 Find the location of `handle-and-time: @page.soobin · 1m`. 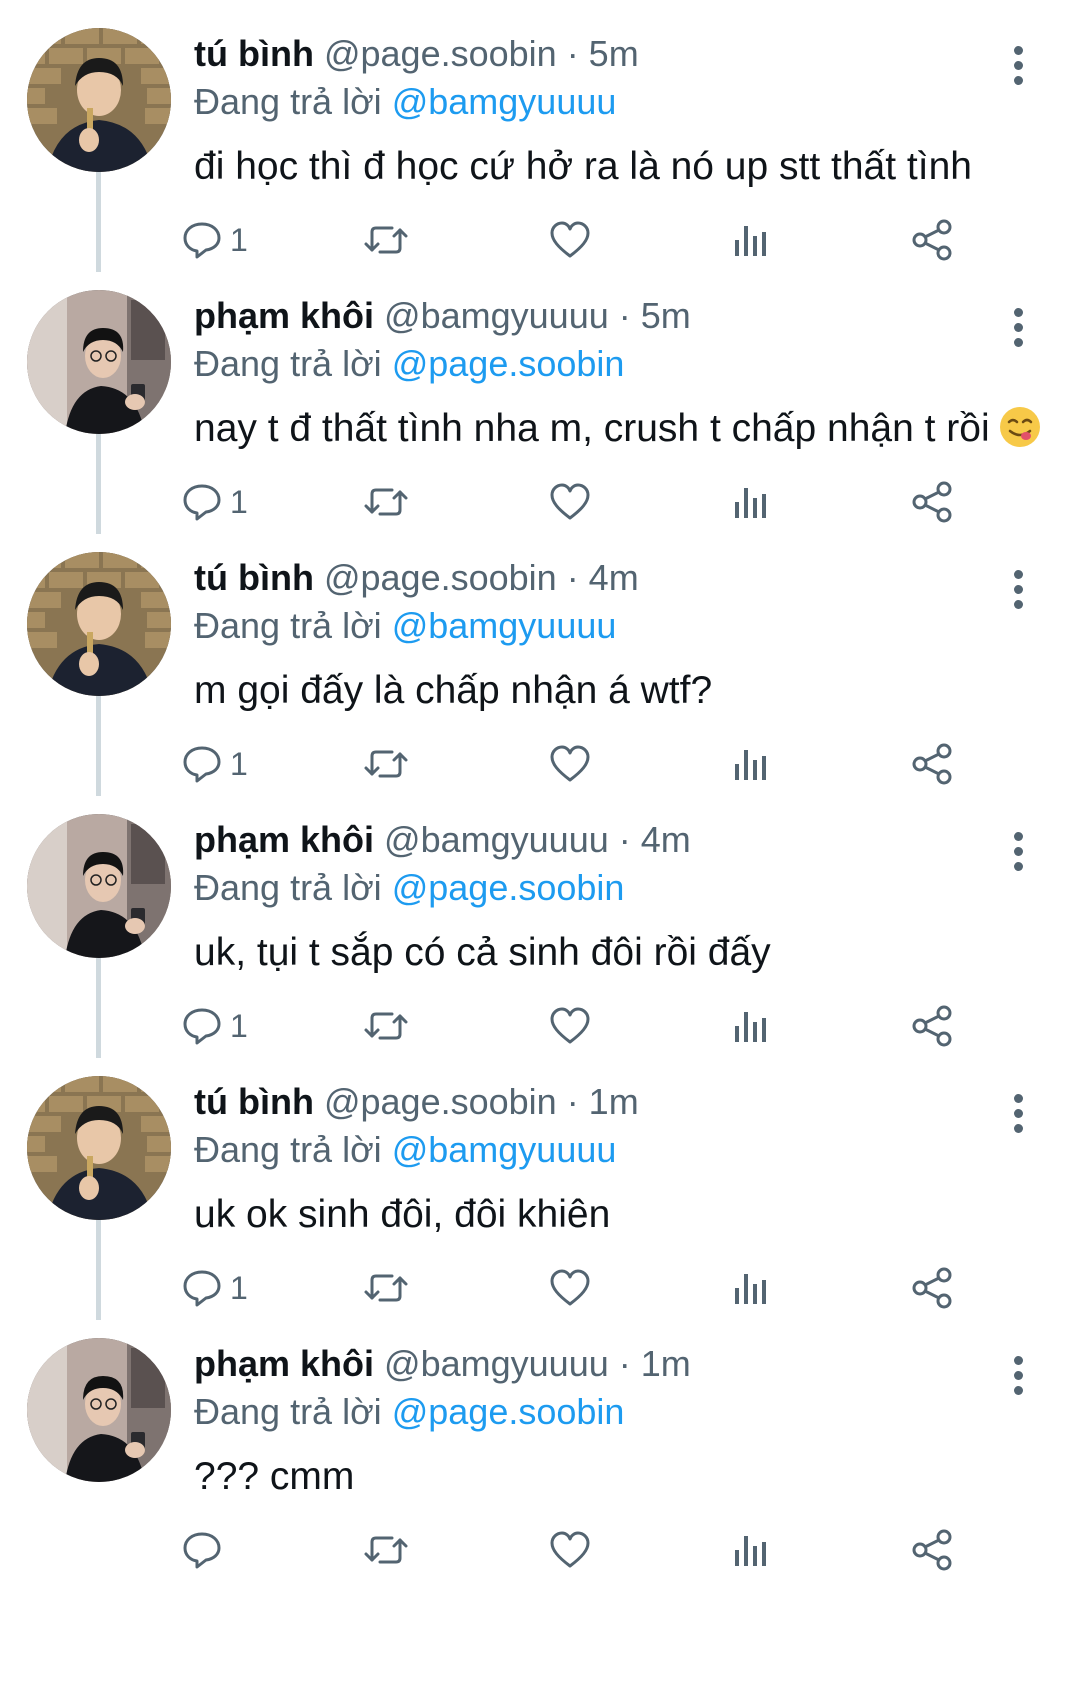

handle-and-time: @page.soobin · 1m is located at coordinates (481, 1101).